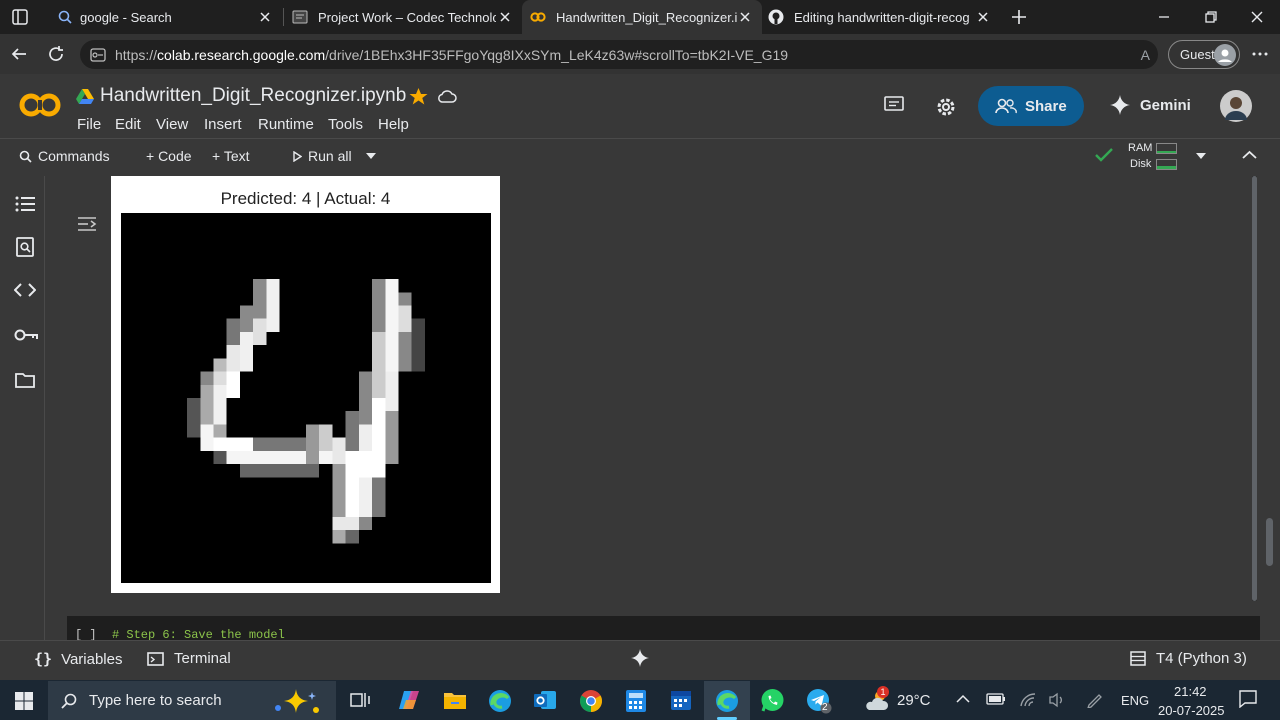 The image size is (1280, 720). What do you see at coordinates (56, 54) in the screenshot?
I see `refresh-icon` at bounding box center [56, 54].